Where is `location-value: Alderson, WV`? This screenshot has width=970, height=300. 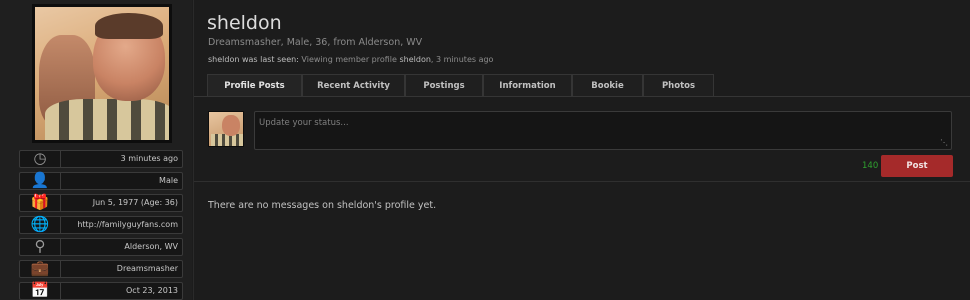
location-value: Alderson, WV is located at coordinates (151, 246).